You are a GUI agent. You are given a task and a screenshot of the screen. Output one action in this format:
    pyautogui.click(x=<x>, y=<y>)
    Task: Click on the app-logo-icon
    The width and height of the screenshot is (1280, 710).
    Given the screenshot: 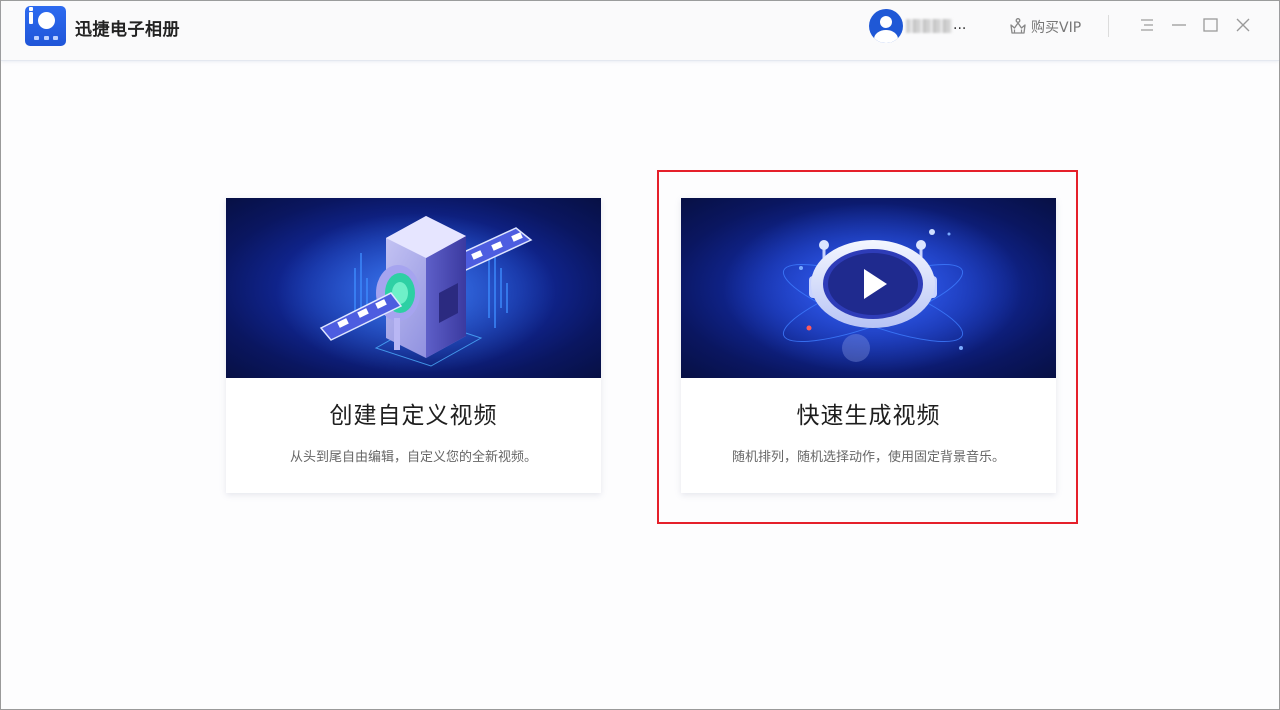 What is the action you would take?
    pyautogui.click(x=45, y=26)
    